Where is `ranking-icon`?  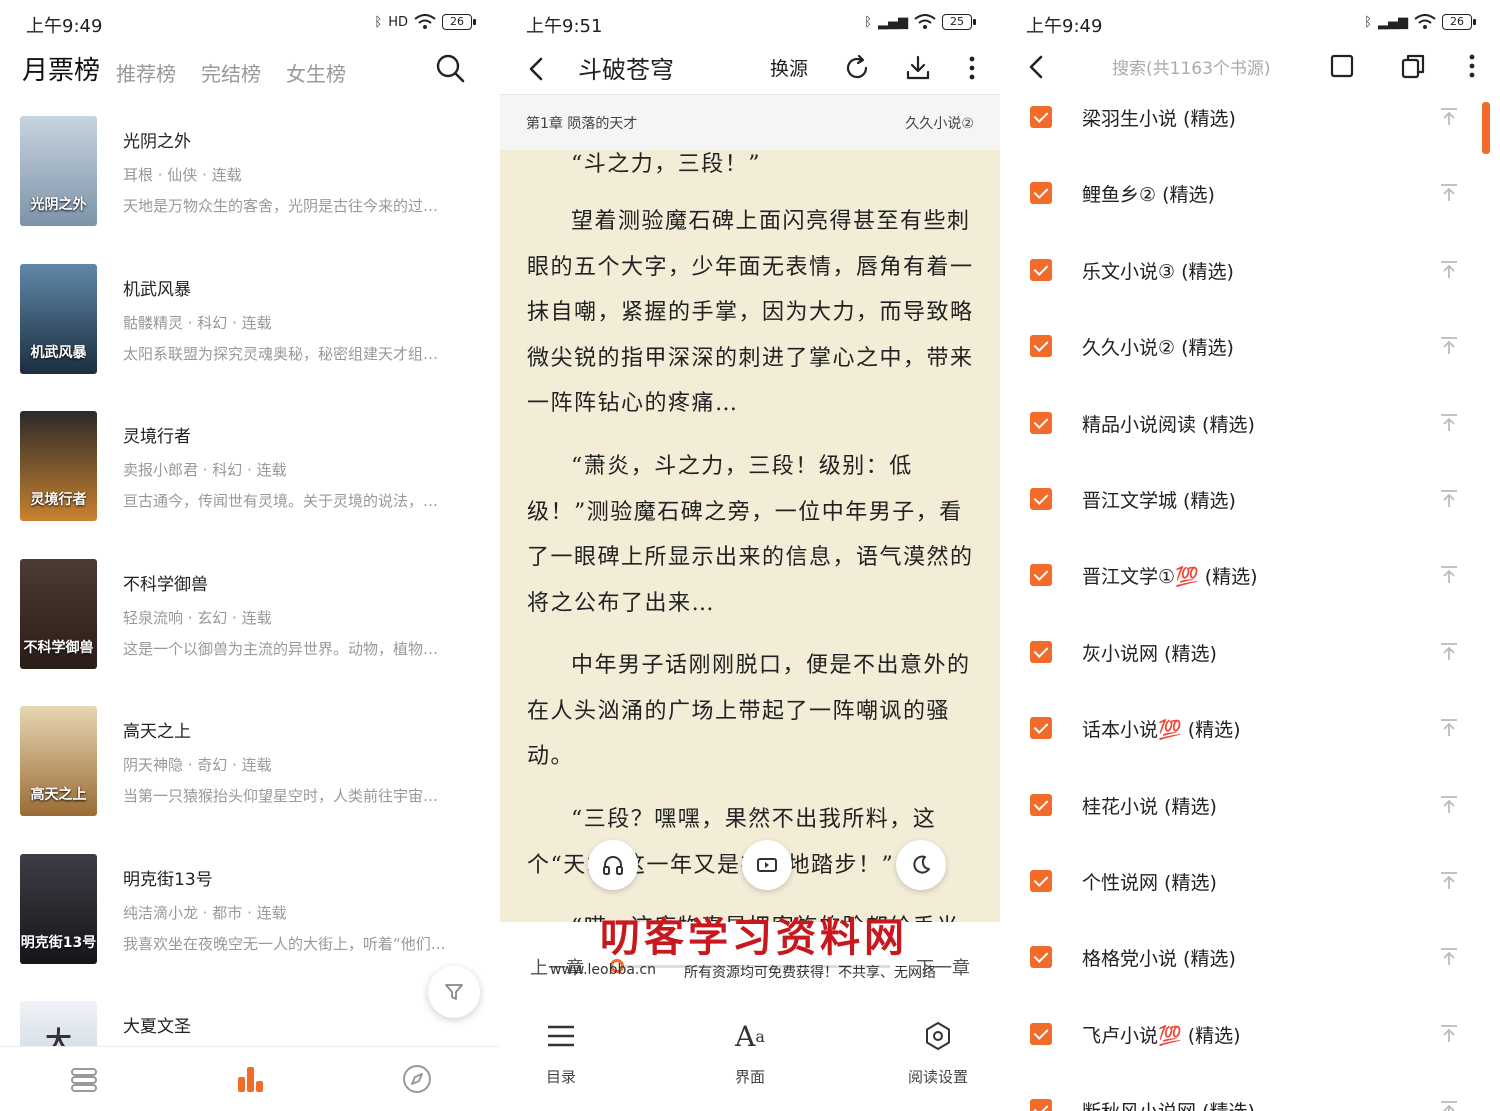 ranking-icon is located at coordinates (250, 1079).